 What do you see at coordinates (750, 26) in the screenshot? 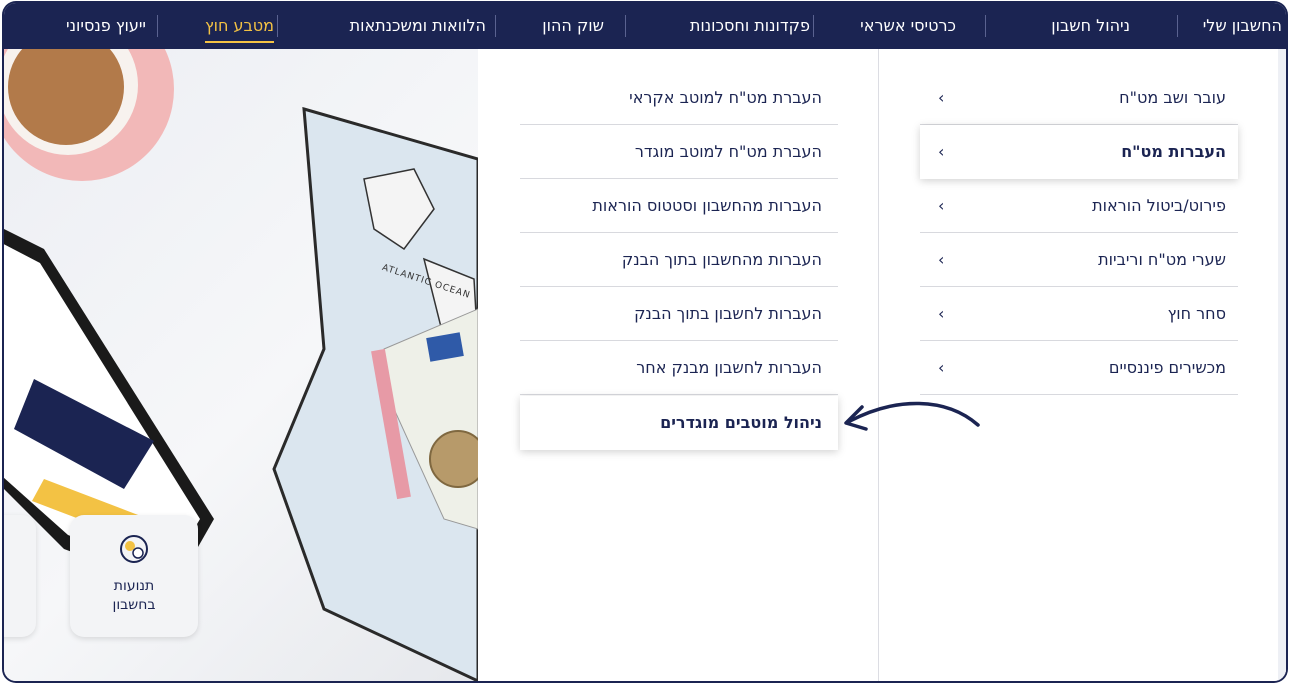
I see `nav-item-deposits-savings: פקדונות וחסכונות` at bounding box center [750, 26].